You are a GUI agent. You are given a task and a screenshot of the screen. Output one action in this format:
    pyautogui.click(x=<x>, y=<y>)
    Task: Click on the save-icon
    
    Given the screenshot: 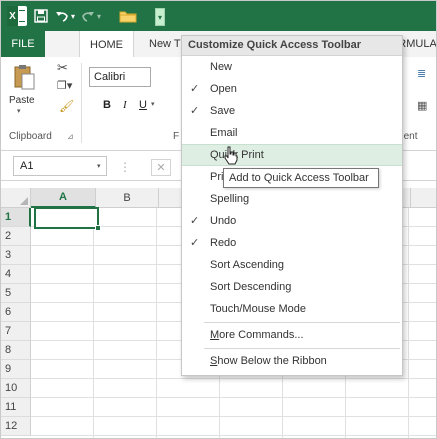 What is the action you would take?
    pyautogui.click(x=41, y=16)
    